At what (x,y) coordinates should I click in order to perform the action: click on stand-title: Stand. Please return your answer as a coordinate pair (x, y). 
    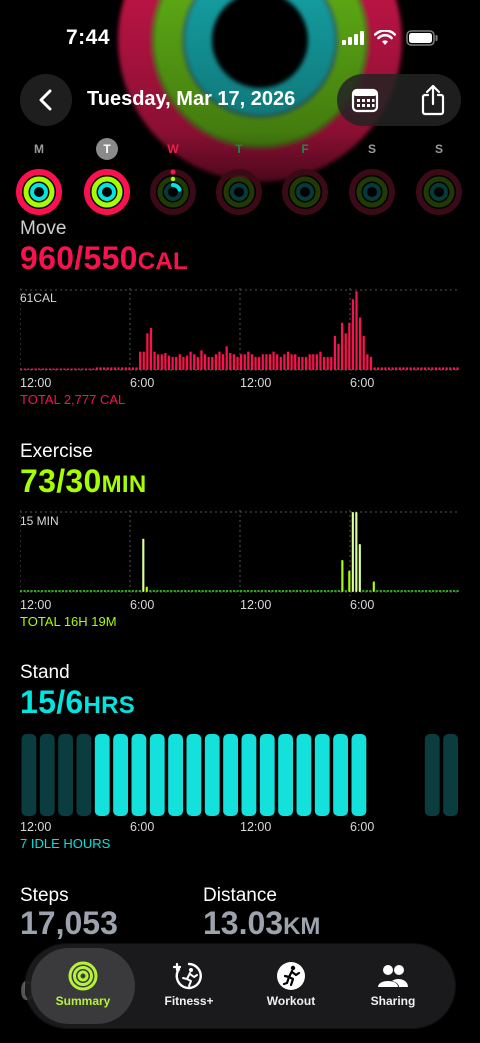
    Looking at the image, I should click on (45, 672).